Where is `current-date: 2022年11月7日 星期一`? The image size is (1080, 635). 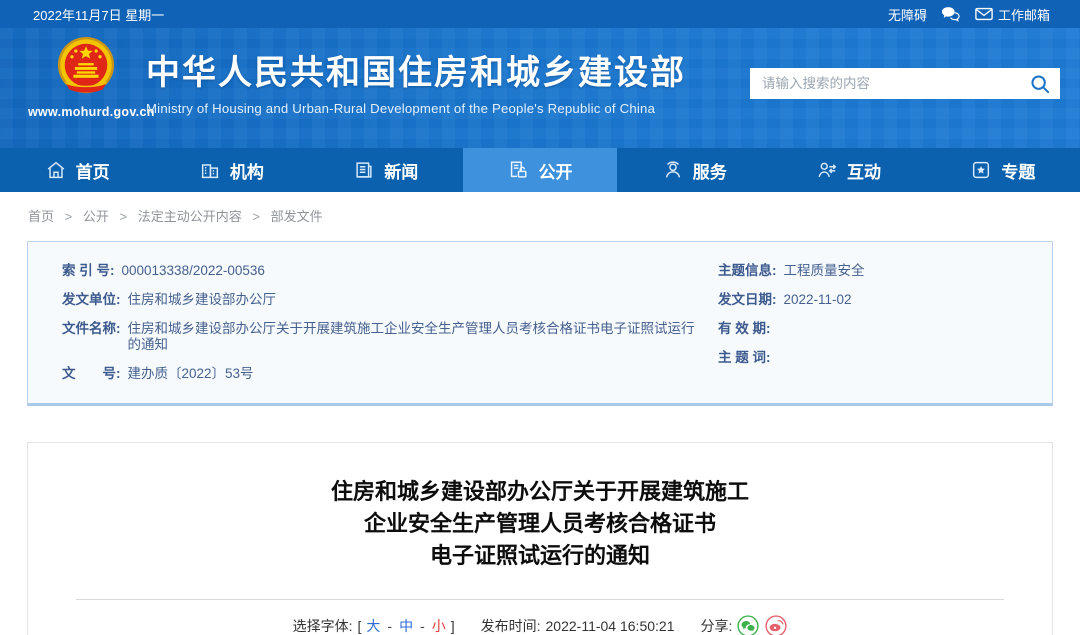
current-date: 2022年11月7日 星期一 is located at coordinates (99, 15).